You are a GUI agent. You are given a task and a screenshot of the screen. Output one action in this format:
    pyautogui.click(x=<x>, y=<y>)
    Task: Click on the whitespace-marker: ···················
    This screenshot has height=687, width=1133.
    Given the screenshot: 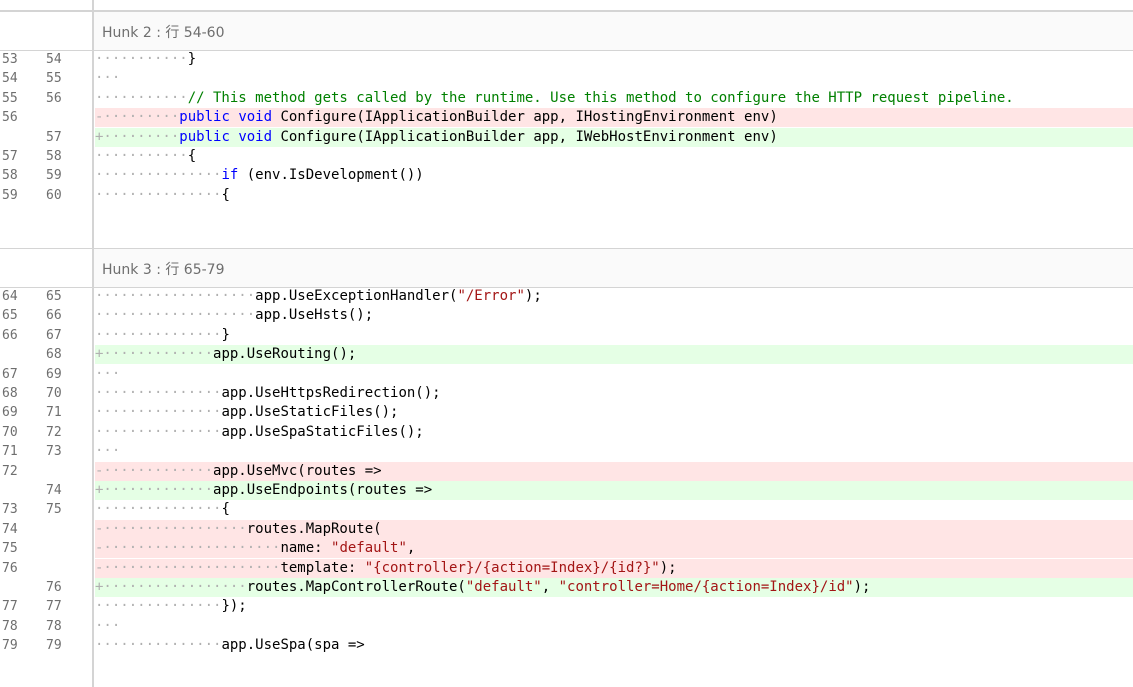 What is the action you would take?
    pyautogui.click(x=175, y=296)
    